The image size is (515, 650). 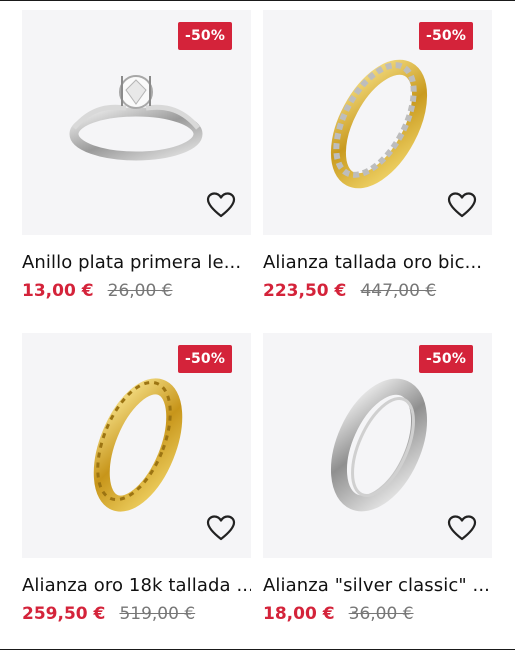 I want to click on price-row: 223,50 € 447,00 €, so click(x=377, y=291).